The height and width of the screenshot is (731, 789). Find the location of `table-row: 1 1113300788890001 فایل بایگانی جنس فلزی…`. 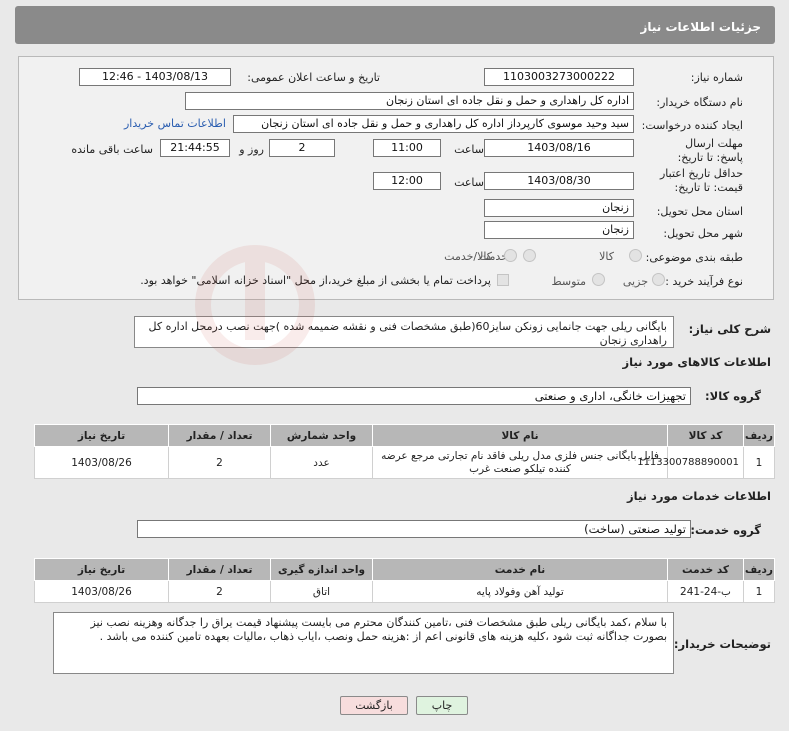

table-row: 1 1113300788890001 فایل بایگانی جنس فلزی… is located at coordinates (404, 462).